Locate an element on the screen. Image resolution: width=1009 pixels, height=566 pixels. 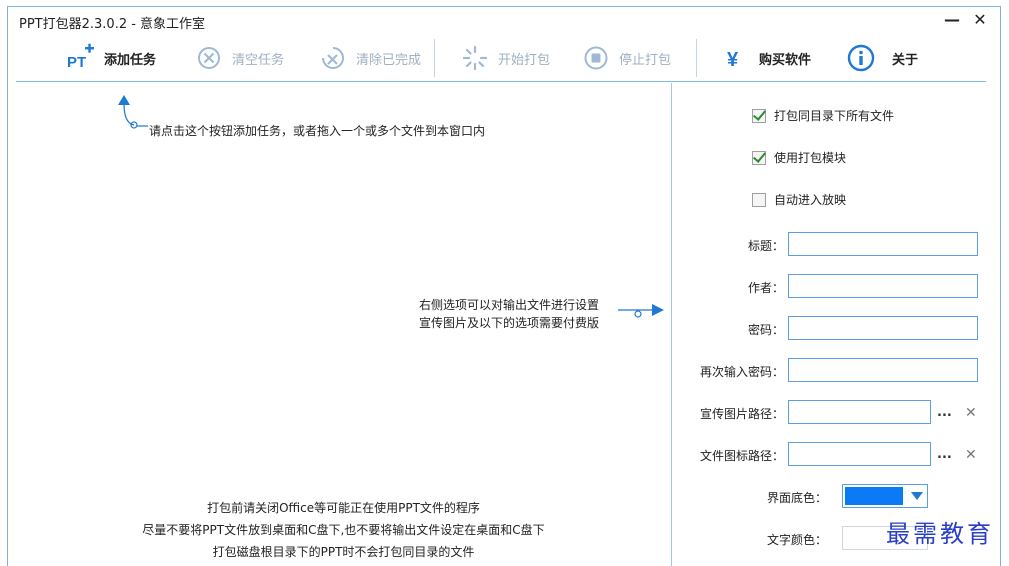
text-color-label: 文字颜色： is located at coordinates (796, 540).